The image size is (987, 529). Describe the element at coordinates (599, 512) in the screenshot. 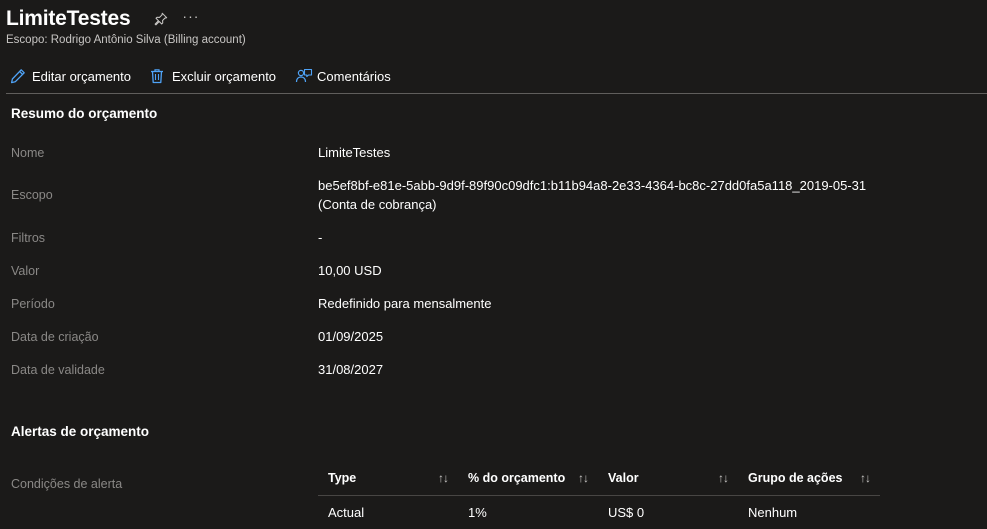

I see `table-row: Actual 1% US$ 0 Nenhum` at that location.